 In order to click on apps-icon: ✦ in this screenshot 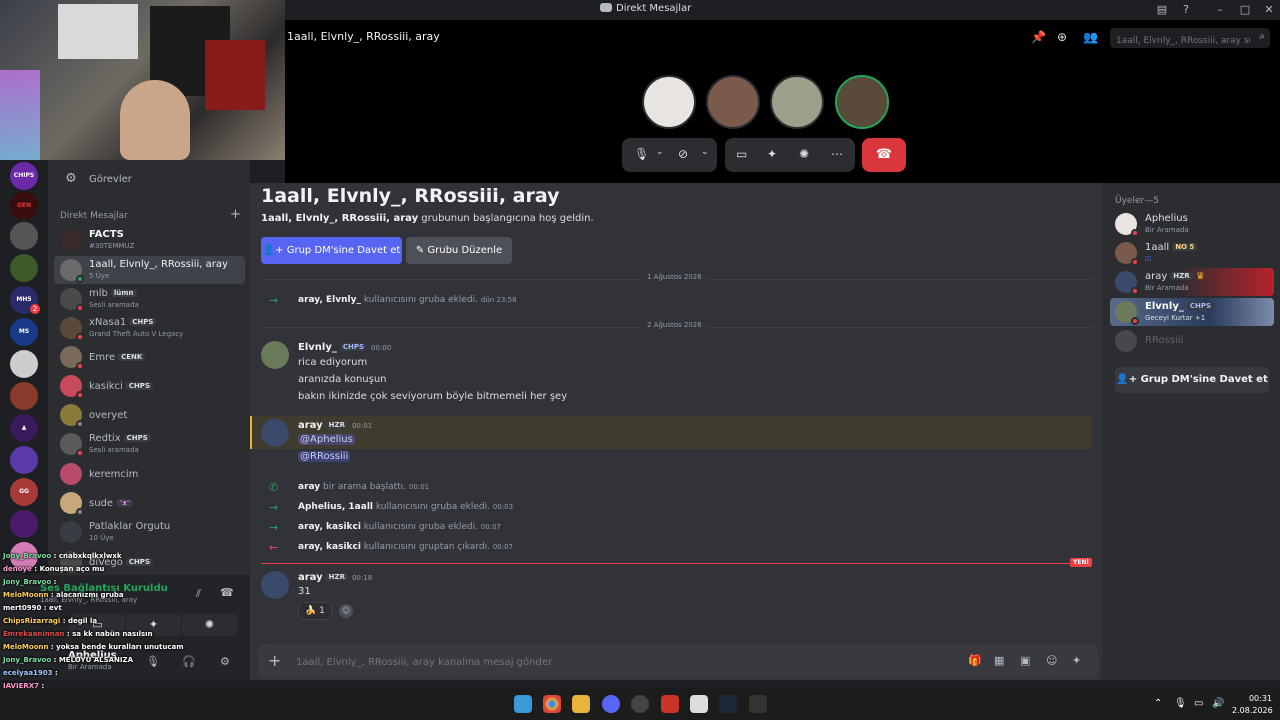, I will do `click(1076, 660)`.